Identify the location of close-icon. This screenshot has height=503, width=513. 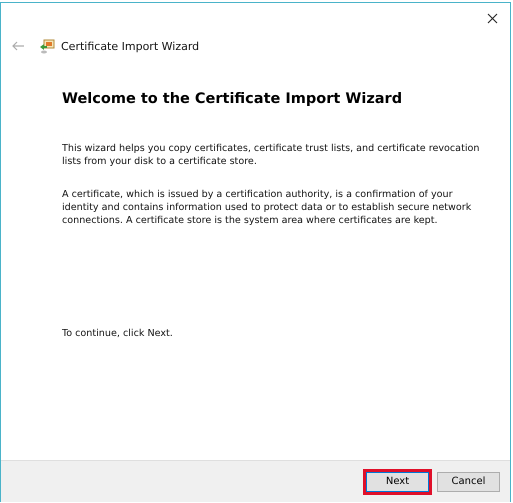
(492, 18).